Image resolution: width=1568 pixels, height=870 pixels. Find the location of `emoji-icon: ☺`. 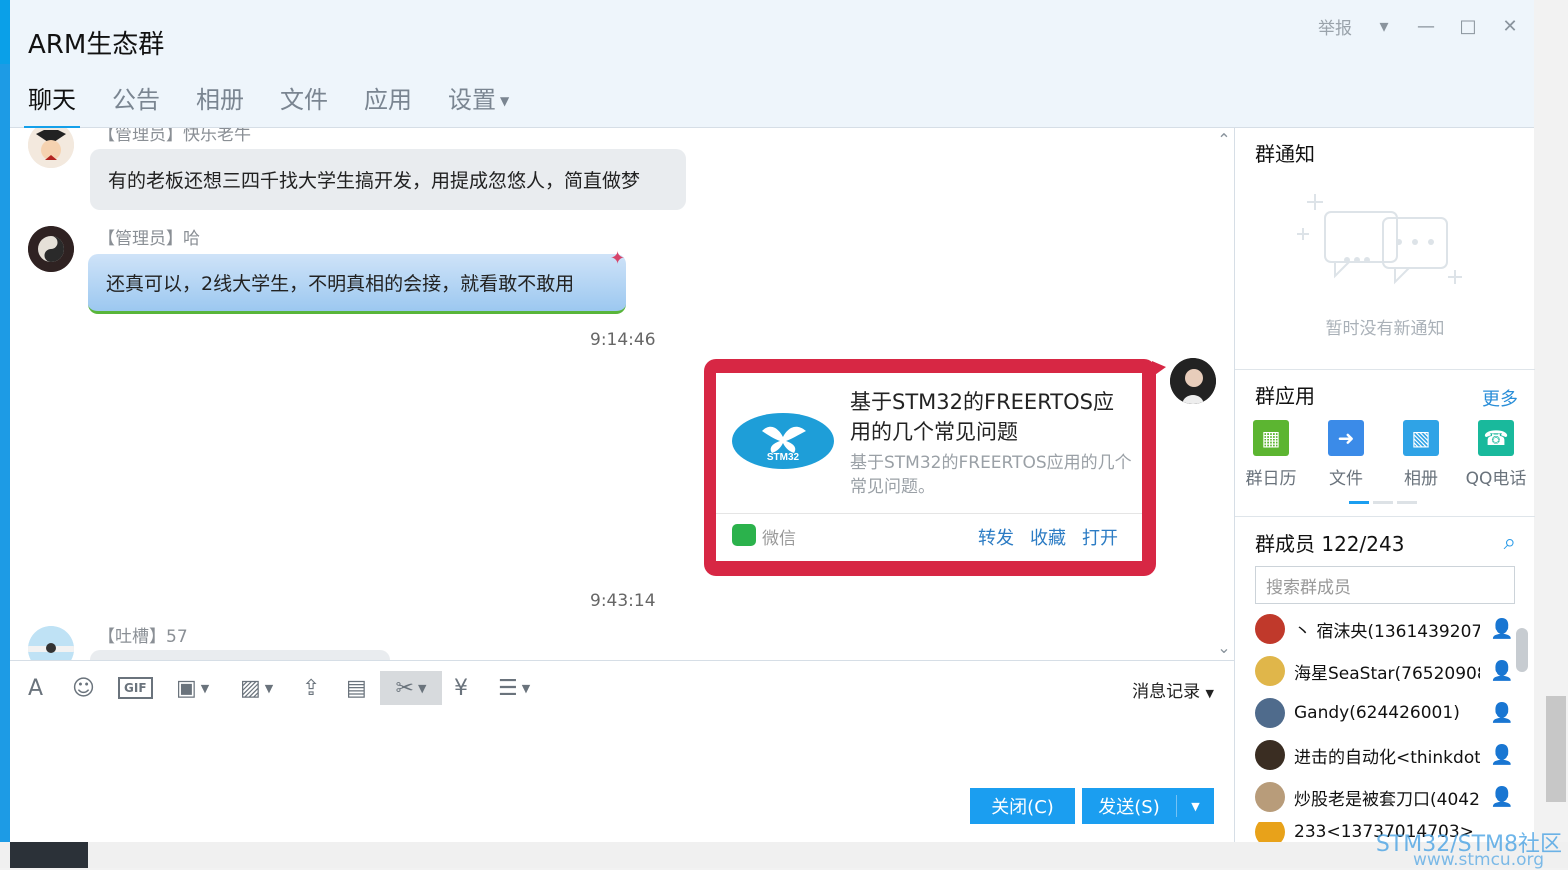

emoji-icon: ☺ is located at coordinates (83, 688).